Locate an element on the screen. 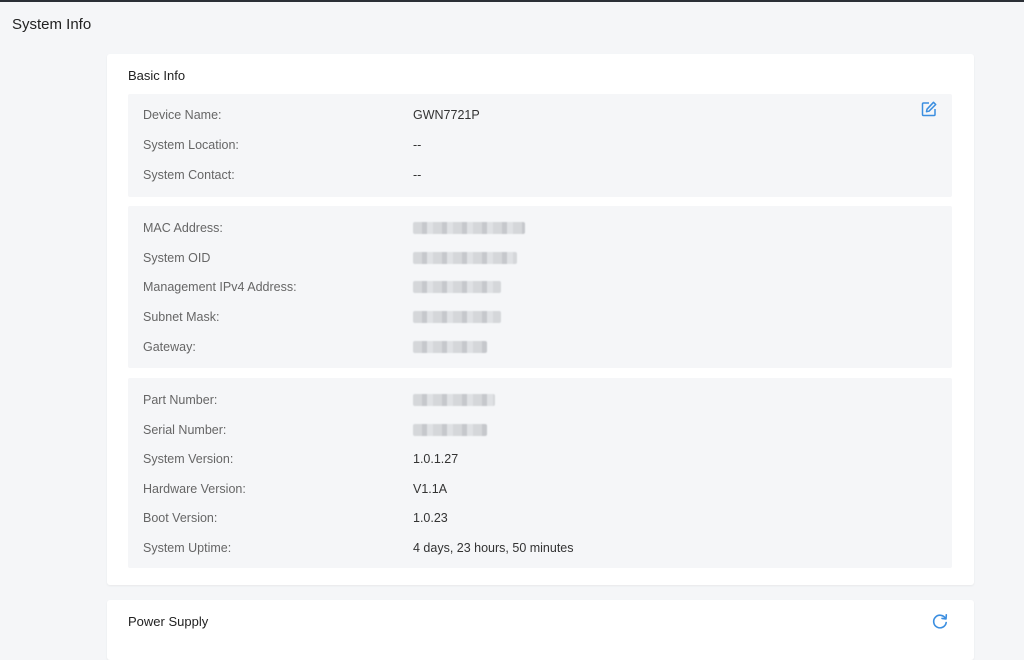 This screenshot has height=660, width=1024. system-oid-value-redacted is located at coordinates (465, 258).